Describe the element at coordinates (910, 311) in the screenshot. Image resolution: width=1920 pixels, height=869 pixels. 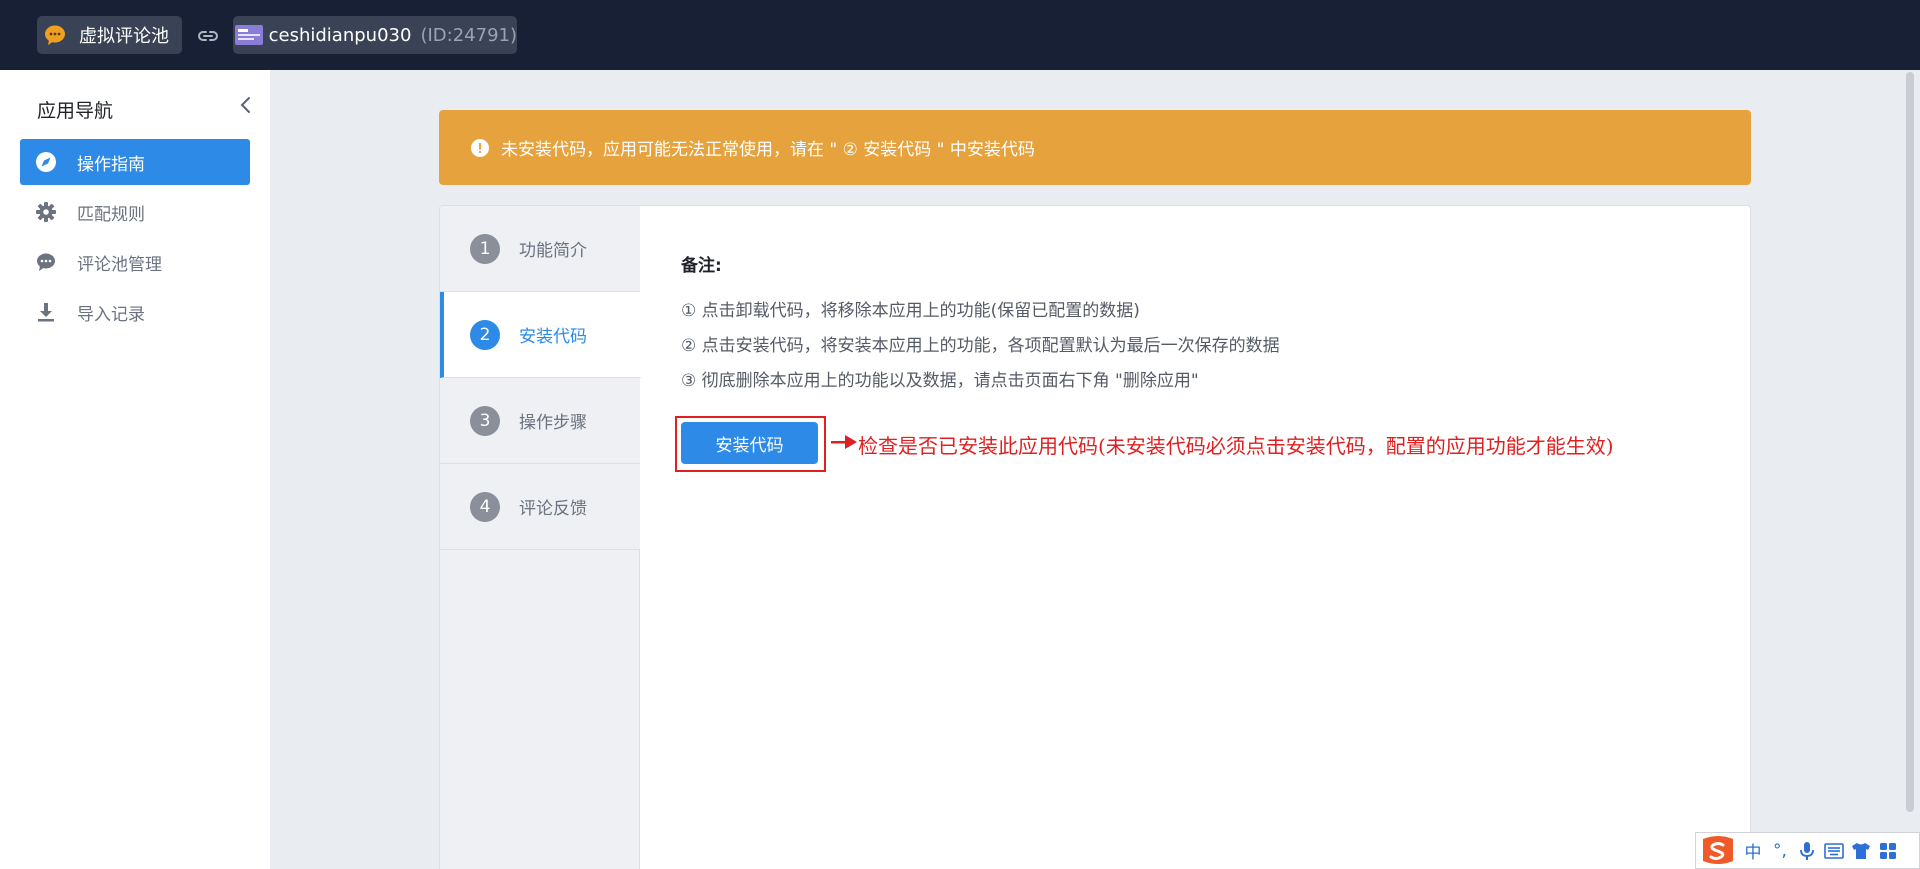
I see `note-line: ① 点击卸载代码，将移除本应用上的功能(保留已配置的数据)` at that location.